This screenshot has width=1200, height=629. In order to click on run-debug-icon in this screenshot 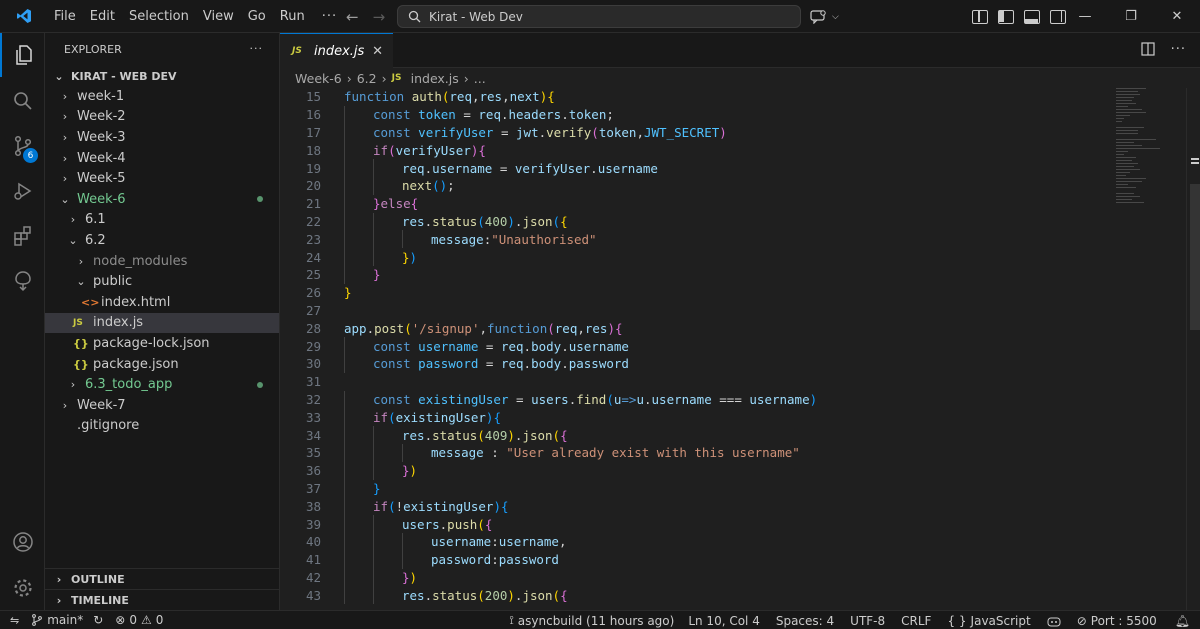, I will do `click(22, 191)`.